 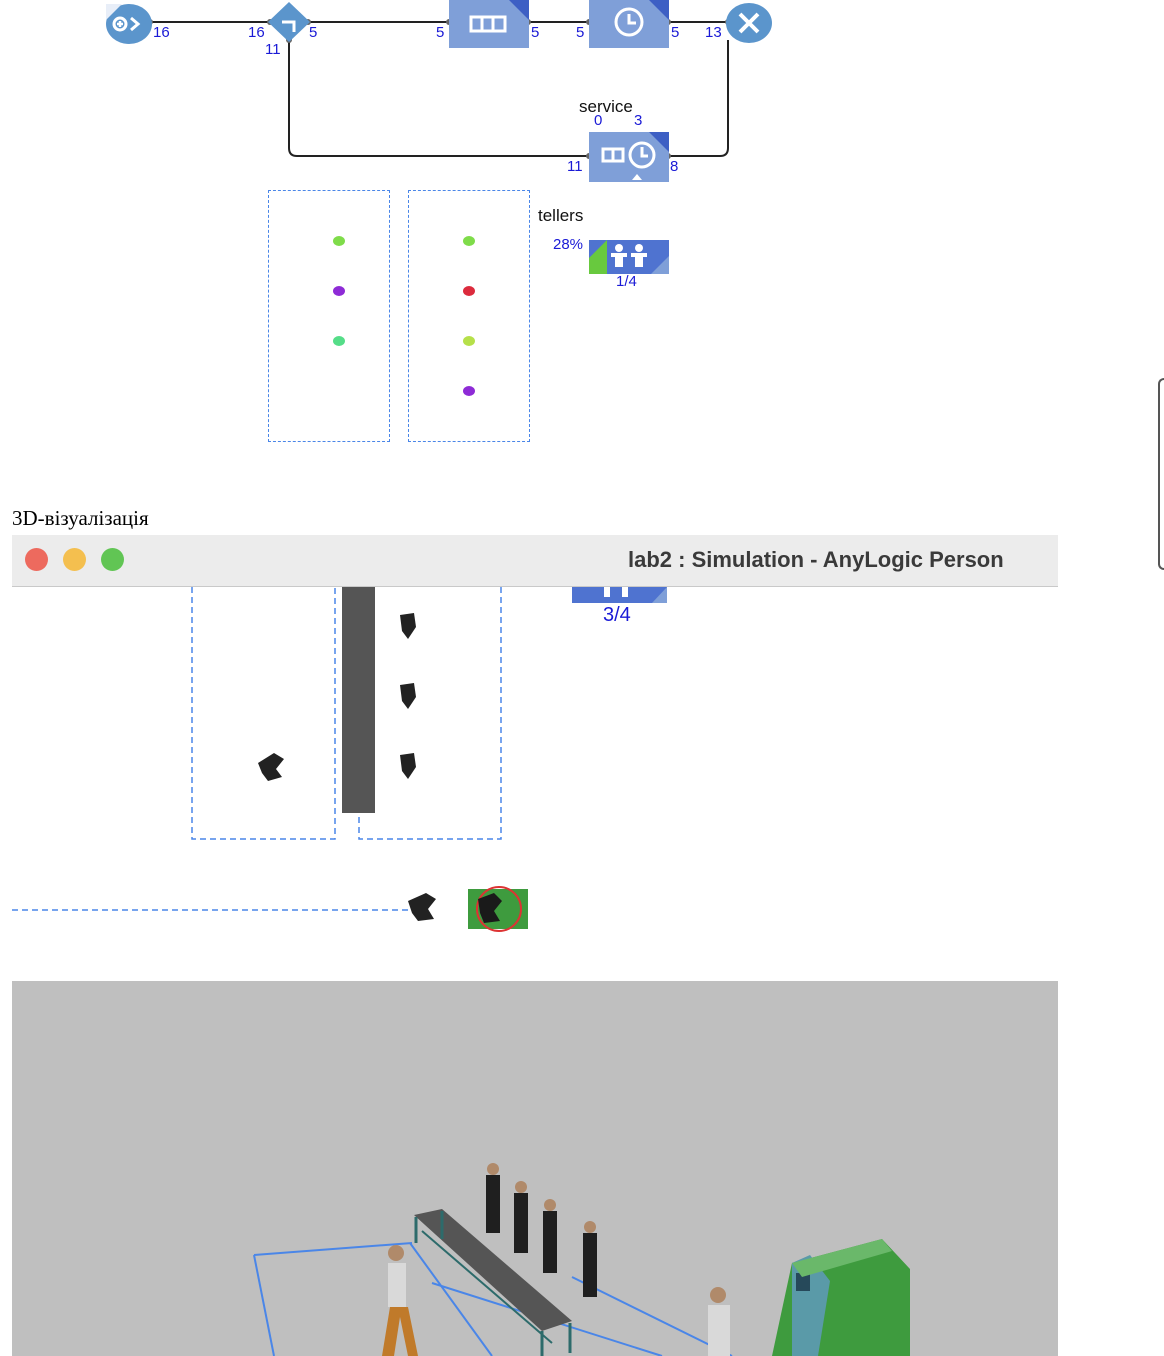 What do you see at coordinates (841, 1297) in the screenshot?
I see `atm-3d` at bounding box center [841, 1297].